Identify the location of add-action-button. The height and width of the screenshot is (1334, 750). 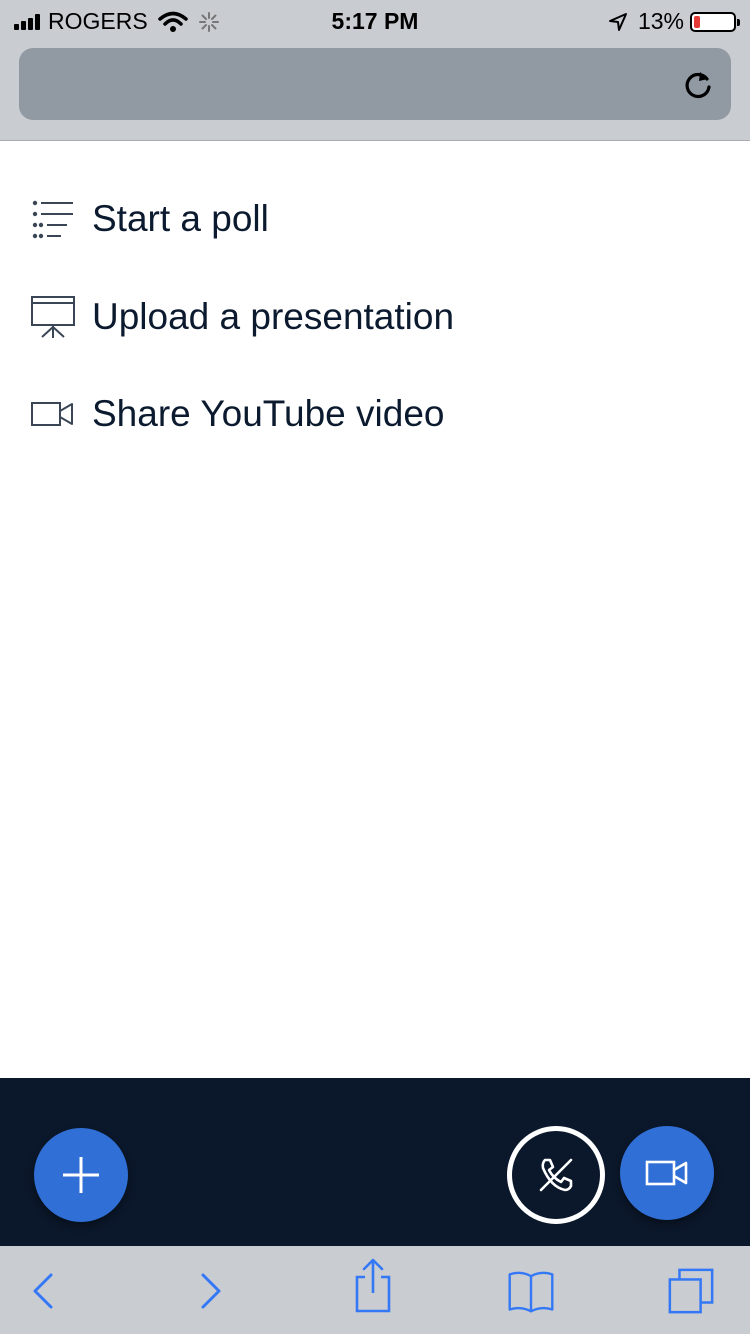
(81, 1175).